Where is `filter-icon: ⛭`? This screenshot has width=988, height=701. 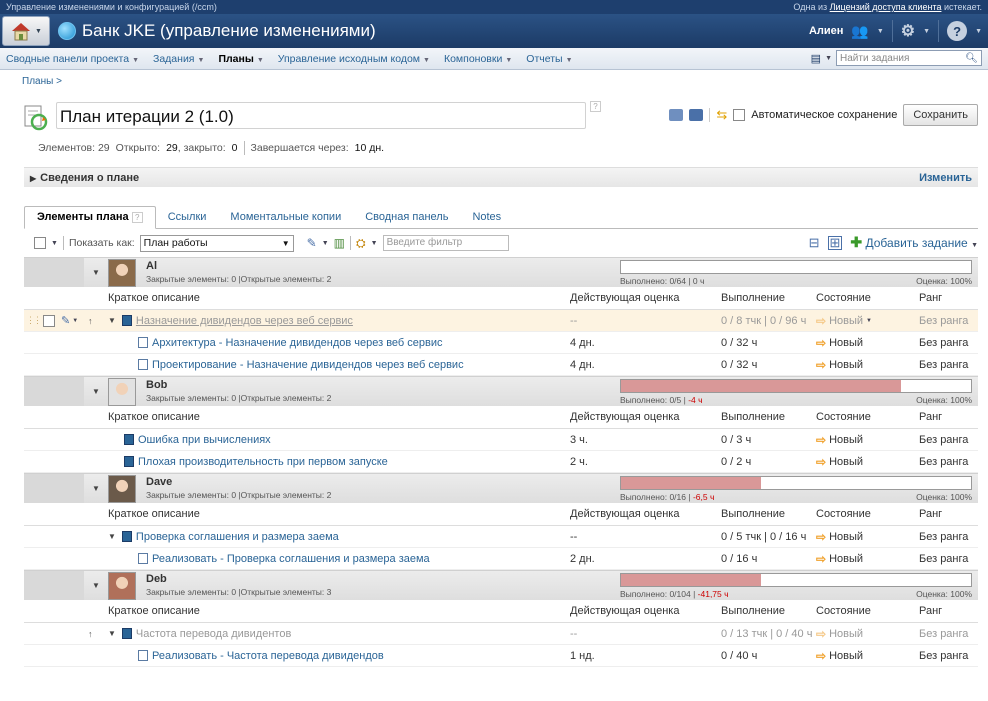 filter-icon: ⛭ is located at coordinates (361, 243).